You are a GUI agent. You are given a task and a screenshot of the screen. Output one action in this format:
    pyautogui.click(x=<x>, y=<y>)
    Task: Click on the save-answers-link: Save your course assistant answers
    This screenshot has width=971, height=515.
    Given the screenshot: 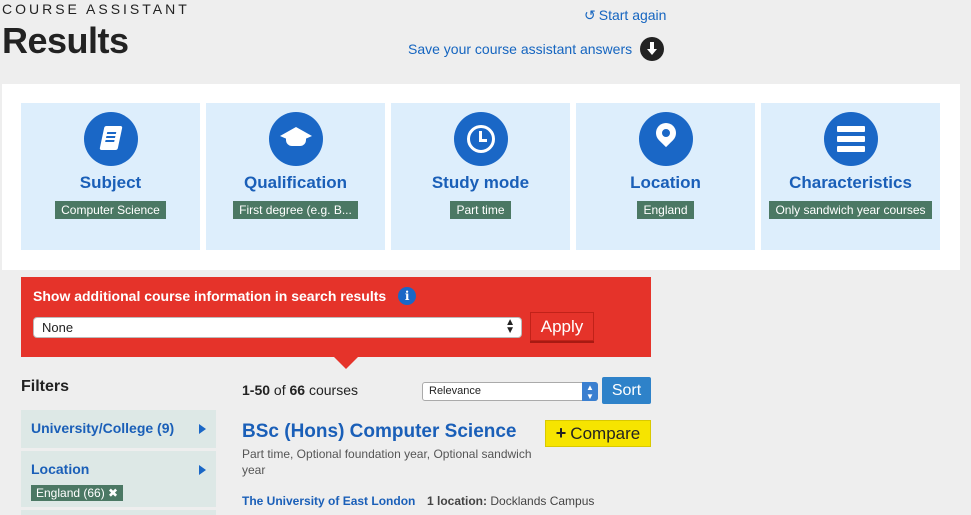 What is the action you would take?
    pyautogui.click(x=536, y=49)
    